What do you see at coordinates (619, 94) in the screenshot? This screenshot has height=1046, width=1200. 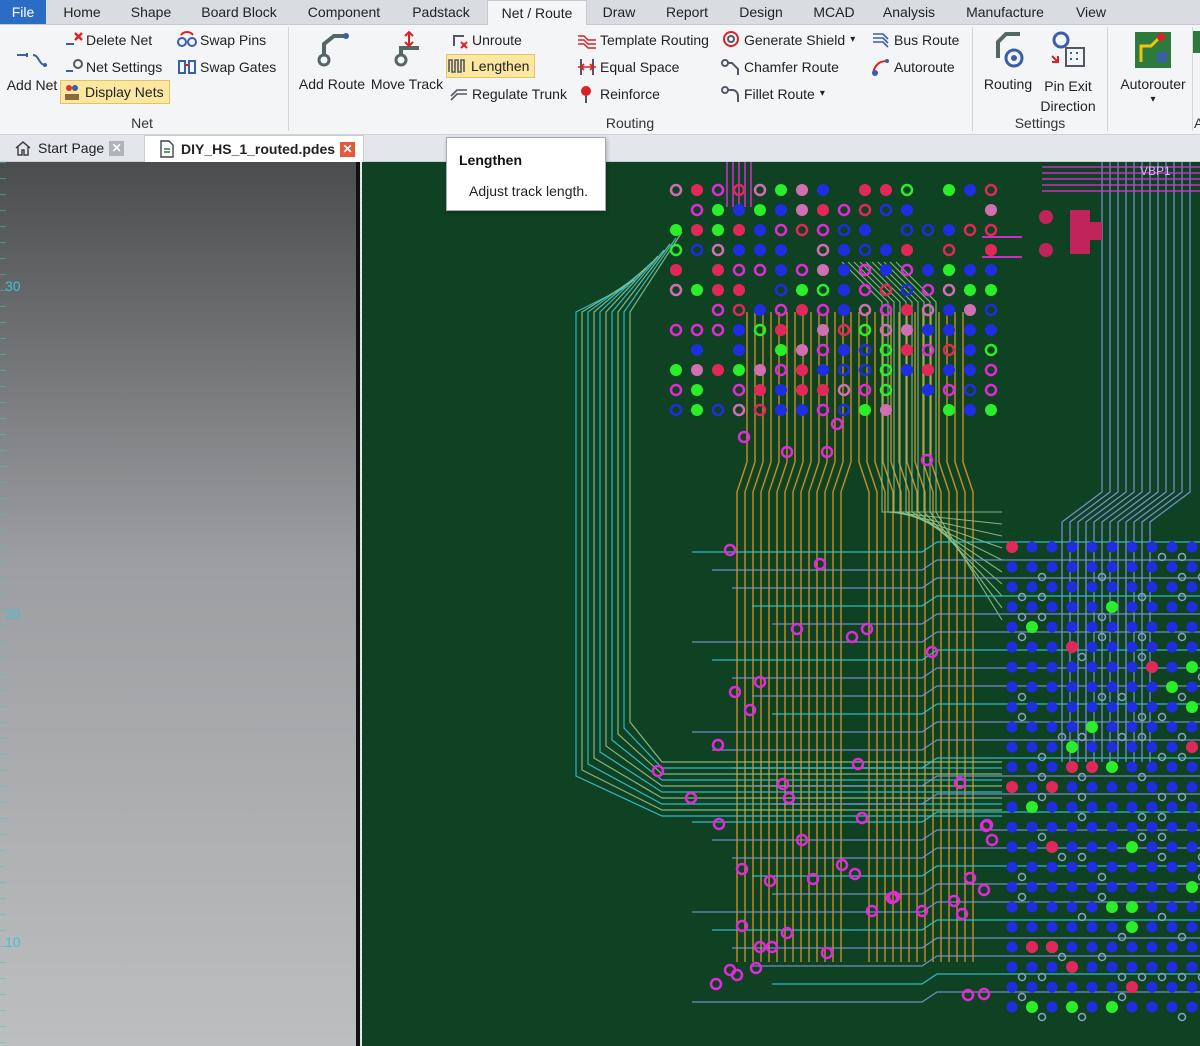 I see `reinforce-button: Reinforce` at bounding box center [619, 94].